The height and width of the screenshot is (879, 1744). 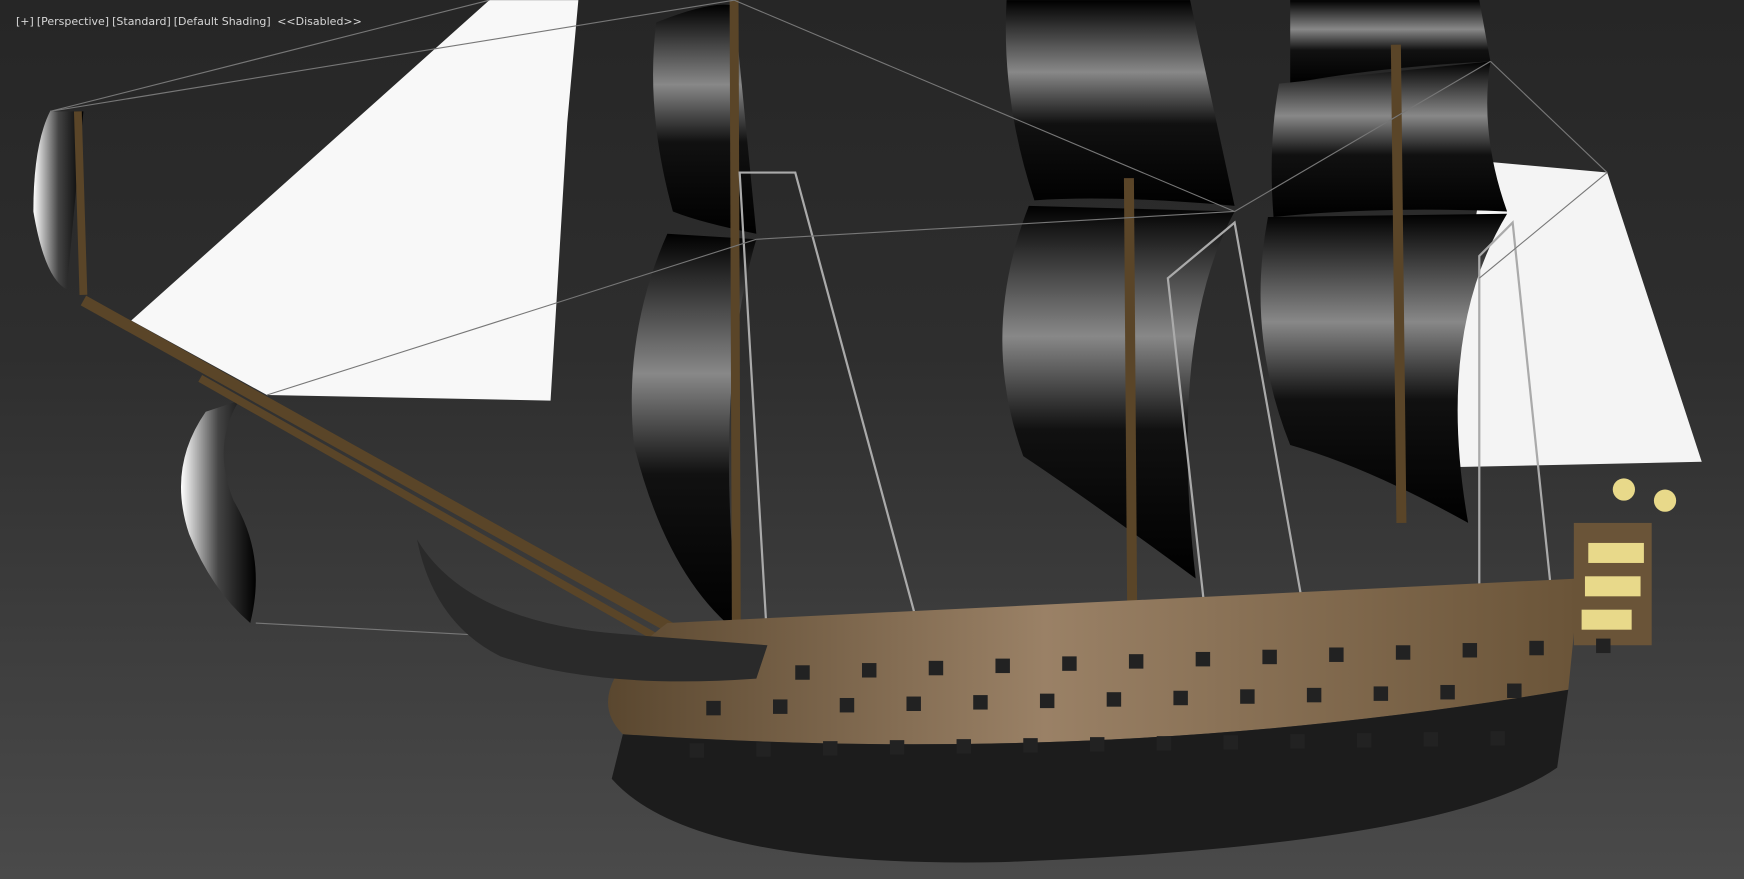 What do you see at coordinates (1389, 139) in the screenshot?
I see `mizzen-upper-sail` at bounding box center [1389, 139].